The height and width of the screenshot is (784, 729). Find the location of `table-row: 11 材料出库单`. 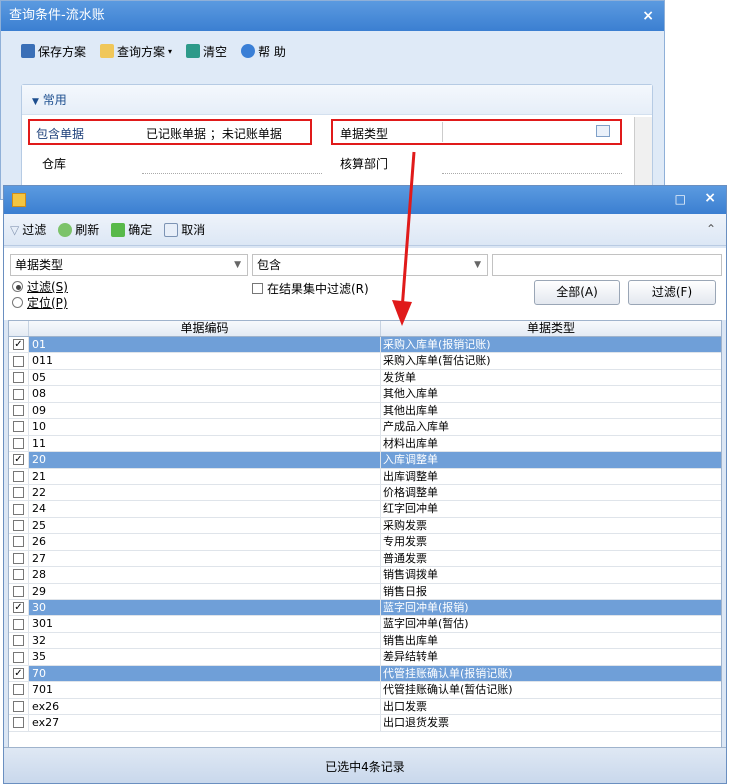

table-row: 11 材料出库单 is located at coordinates (365, 444).